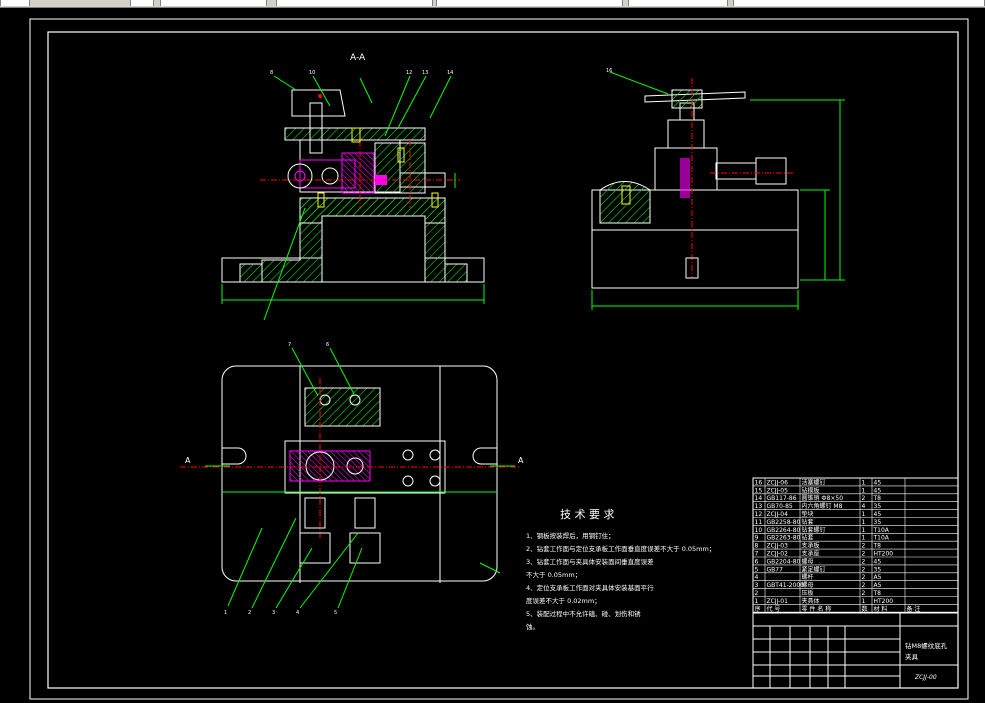 The width and height of the screenshot is (985, 703). I want to click on bom-cell-no: 5, so click(757, 569).